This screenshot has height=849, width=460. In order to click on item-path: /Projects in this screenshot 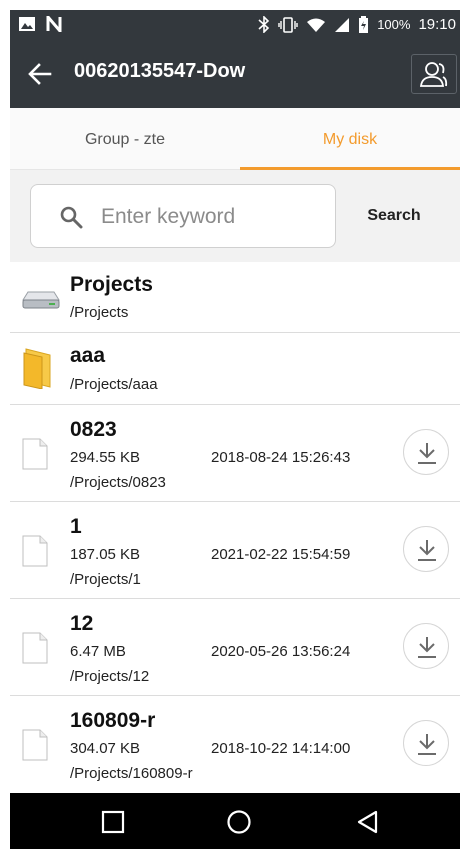, I will do `click(99, 312)`.